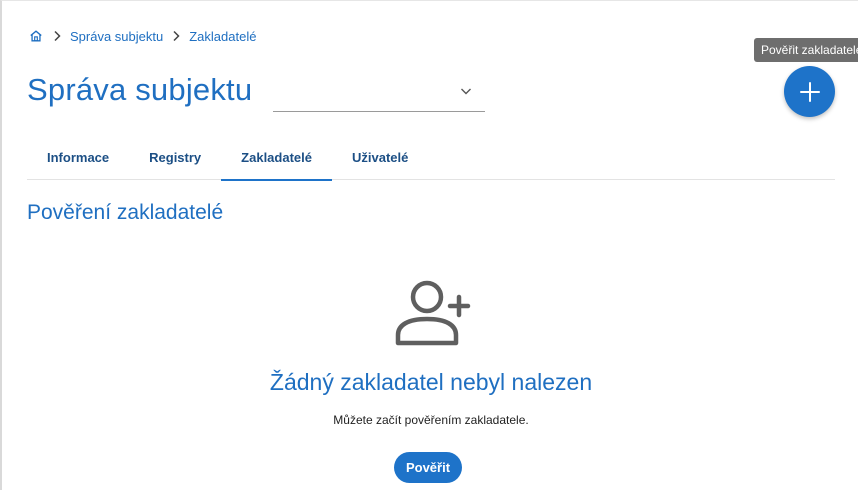 The image size is (858, 490). What do you see at coordinates (428, 467) in the screenshot?
I see `assign-founder-button: Pověřit` at bounding box center [428, 467].